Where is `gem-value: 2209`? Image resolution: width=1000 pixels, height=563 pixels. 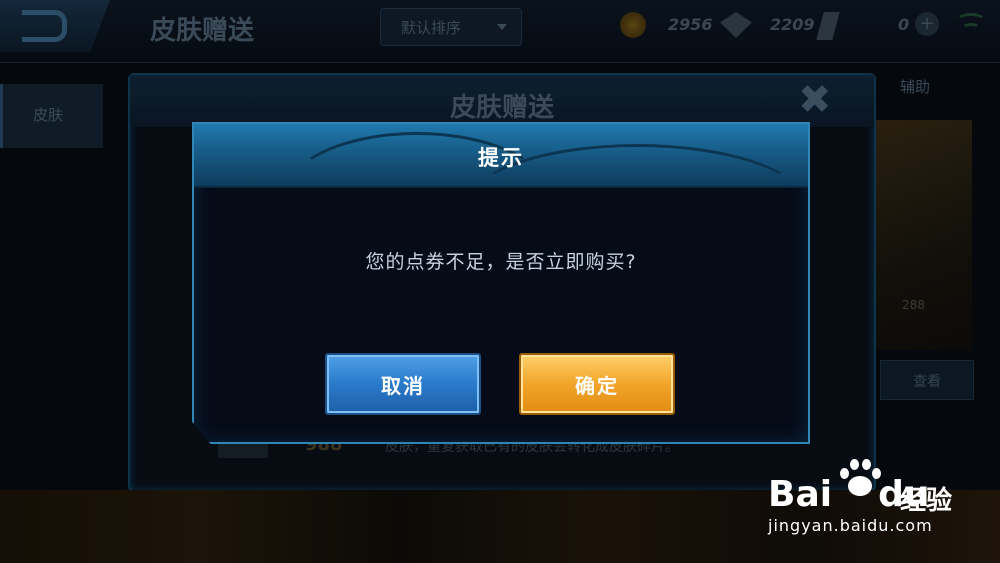
gem-value: 2209 is located at coordinates (792, 24).